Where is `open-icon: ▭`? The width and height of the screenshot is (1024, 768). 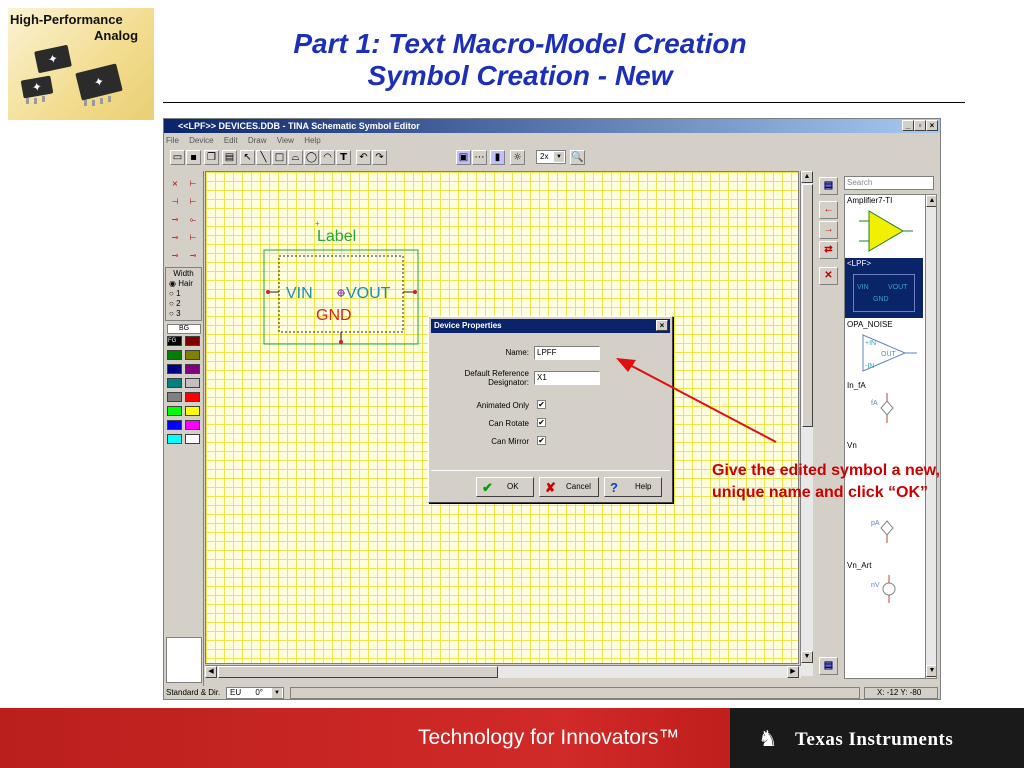
open-icon: ▭ is located at coordinates (177, 157).